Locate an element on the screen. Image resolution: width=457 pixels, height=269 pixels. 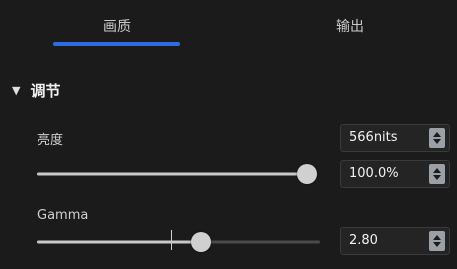
gamma-label: Gamma is located at coordinates (63, 215).